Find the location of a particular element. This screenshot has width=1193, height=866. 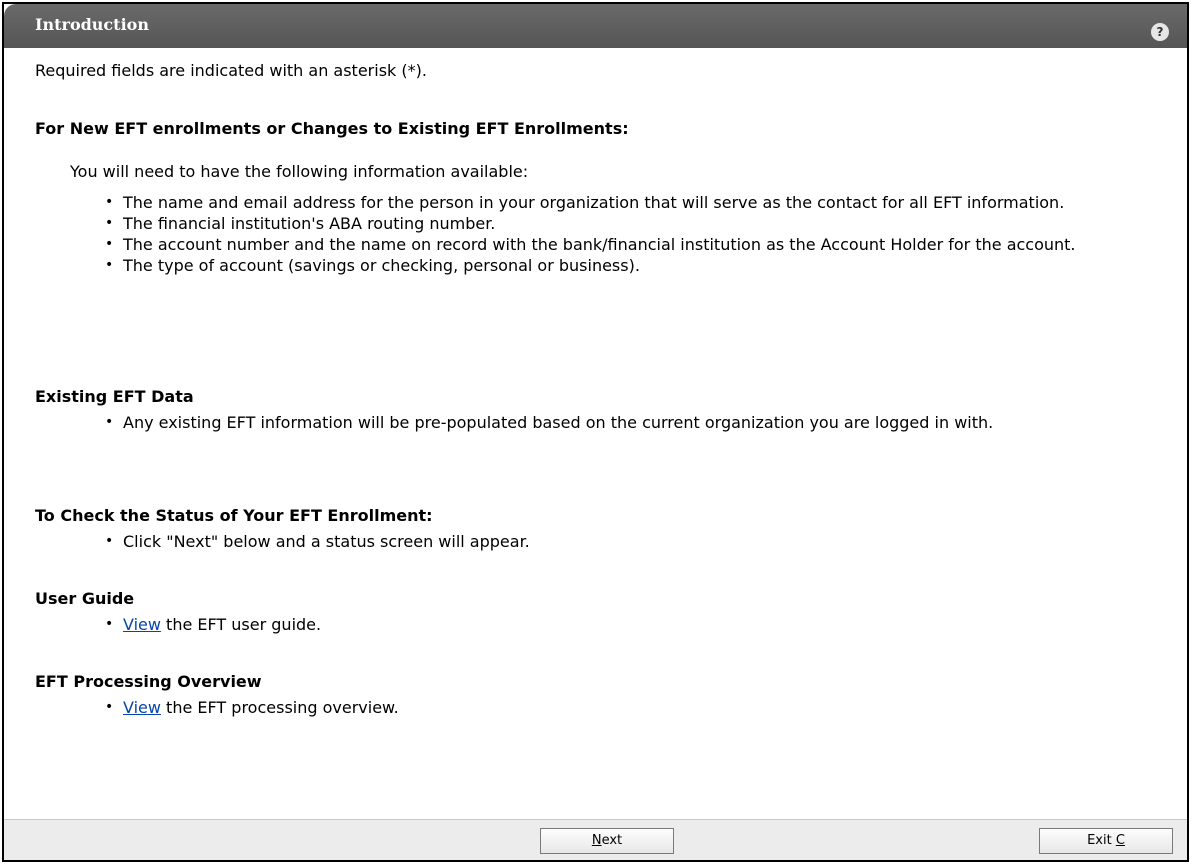

heading-user-guide: User Guide is located at coordinates (85, 598).